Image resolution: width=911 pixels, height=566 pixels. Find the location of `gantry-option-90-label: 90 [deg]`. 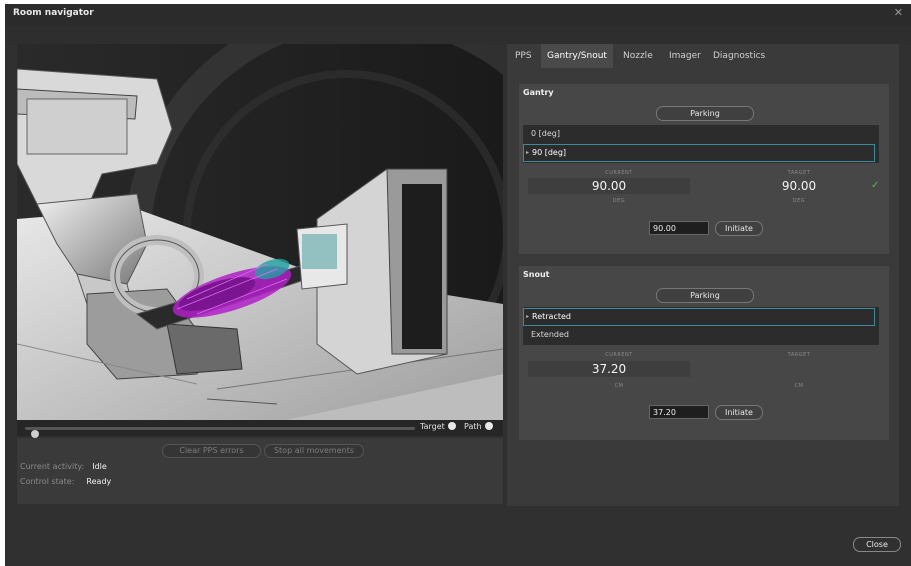

gantry-option-90-label: 90 [deg] is located at coordinates (549, 152).